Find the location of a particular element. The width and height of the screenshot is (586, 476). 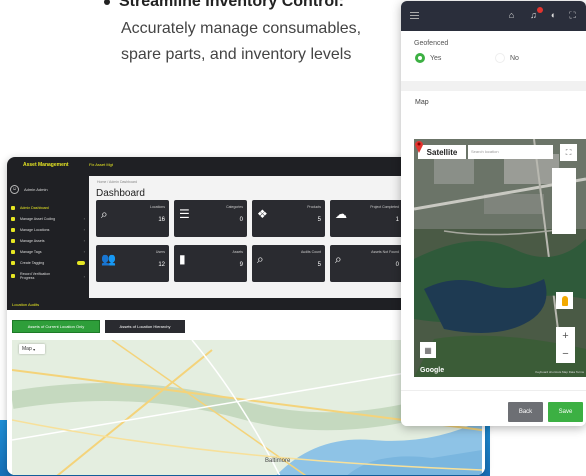

radio-yes-label: Yes is located at coordinates (436, 58).